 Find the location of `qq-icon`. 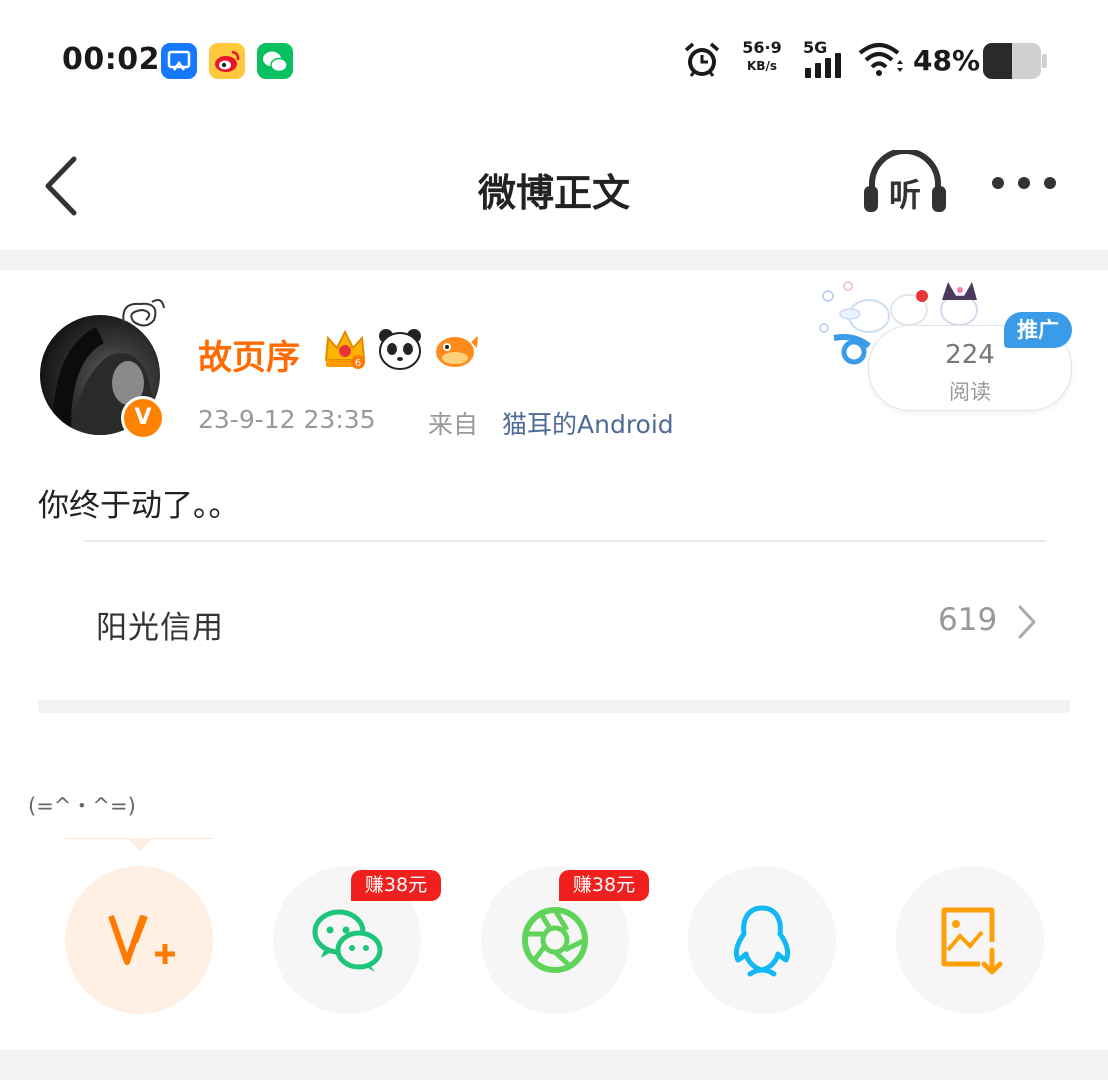

qq-icon is located at coordinates (762, 941).